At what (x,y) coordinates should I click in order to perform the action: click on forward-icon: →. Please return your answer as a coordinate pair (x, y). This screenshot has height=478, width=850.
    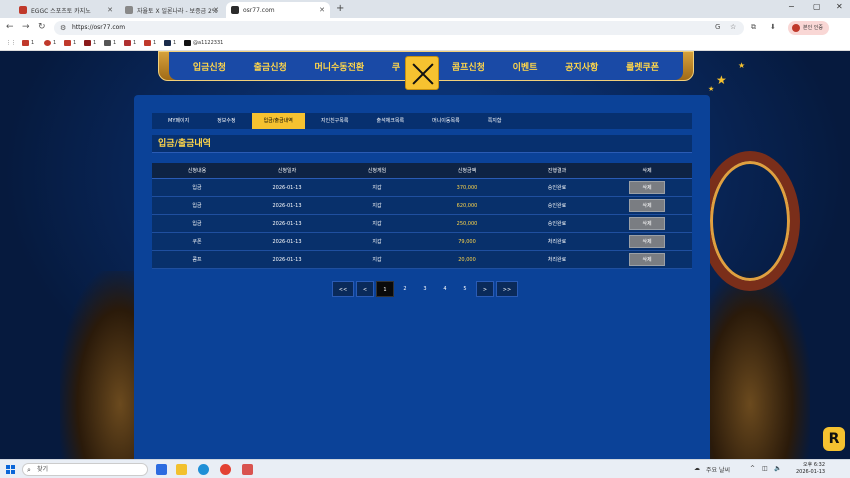
    Looking at the image, I should click on (26, 27).